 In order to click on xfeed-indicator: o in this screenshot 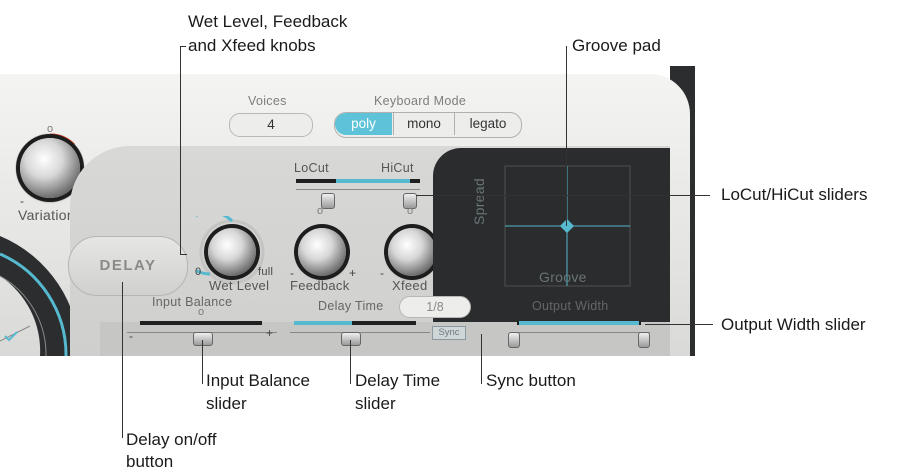, I will do `click(410, 211)`.